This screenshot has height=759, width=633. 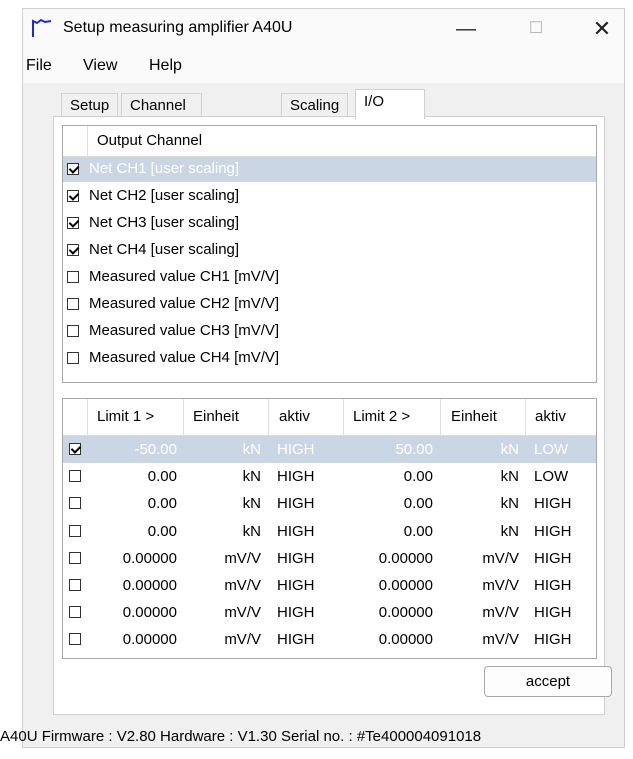 I want to click on menu-help: Help, so click(x=165, y=66).